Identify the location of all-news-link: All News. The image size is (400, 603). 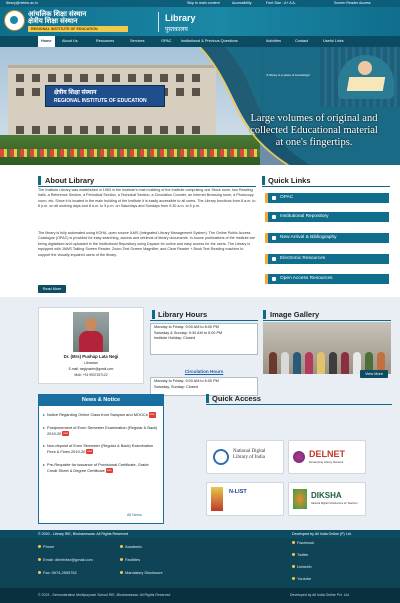
(134, 515).